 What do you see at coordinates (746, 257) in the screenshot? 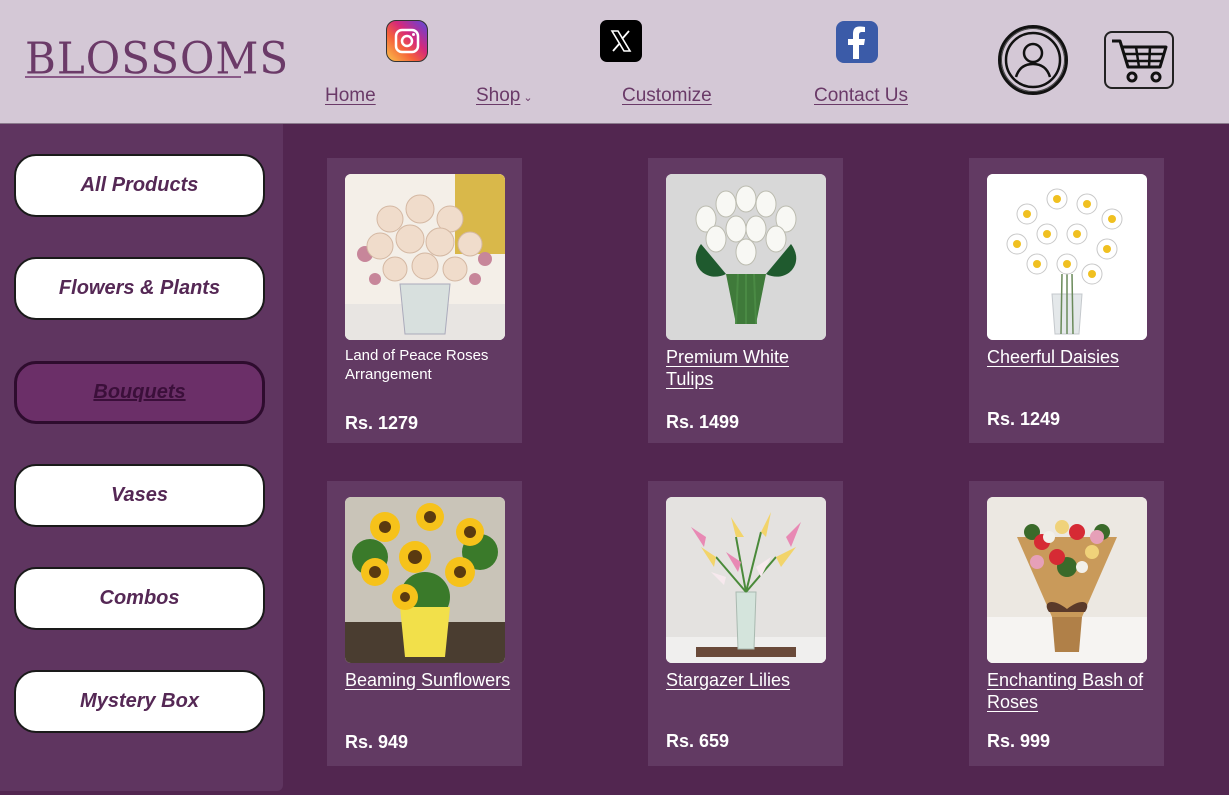
I see `product-image-tulips` at bounding box center [746, 257].